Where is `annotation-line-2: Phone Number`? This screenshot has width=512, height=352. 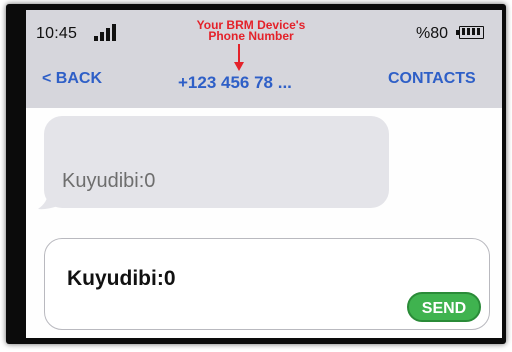 annotation-line-2: Phone Number is located at coordinates (251, 36).